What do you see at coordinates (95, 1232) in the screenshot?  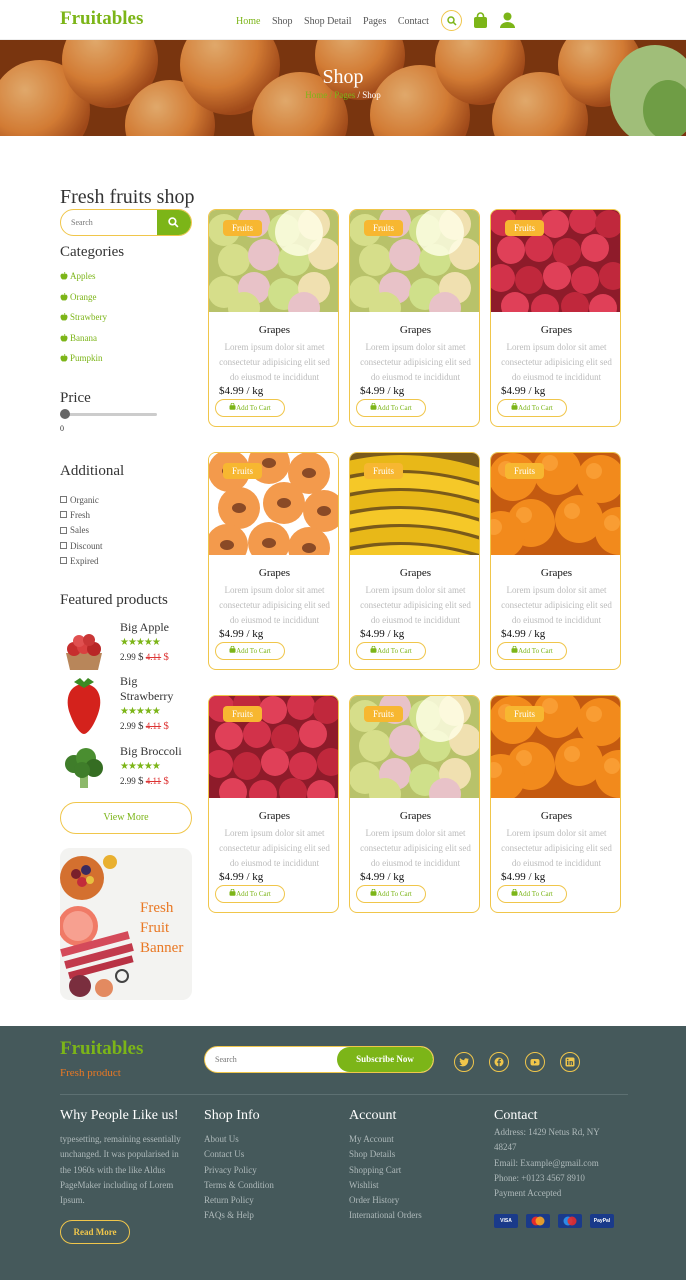 I see `read-more-button: Read More` at bounding box center [95, 1232].